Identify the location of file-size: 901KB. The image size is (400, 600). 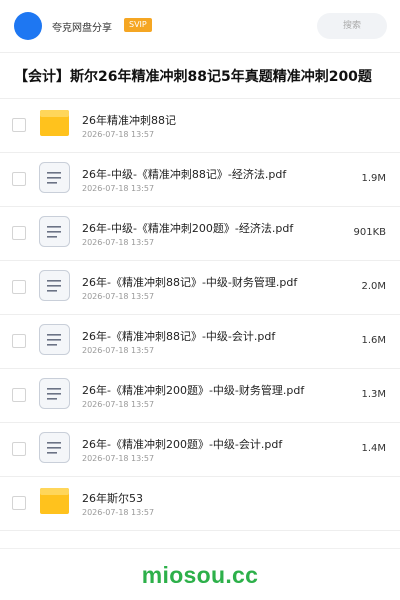
(369, 232).